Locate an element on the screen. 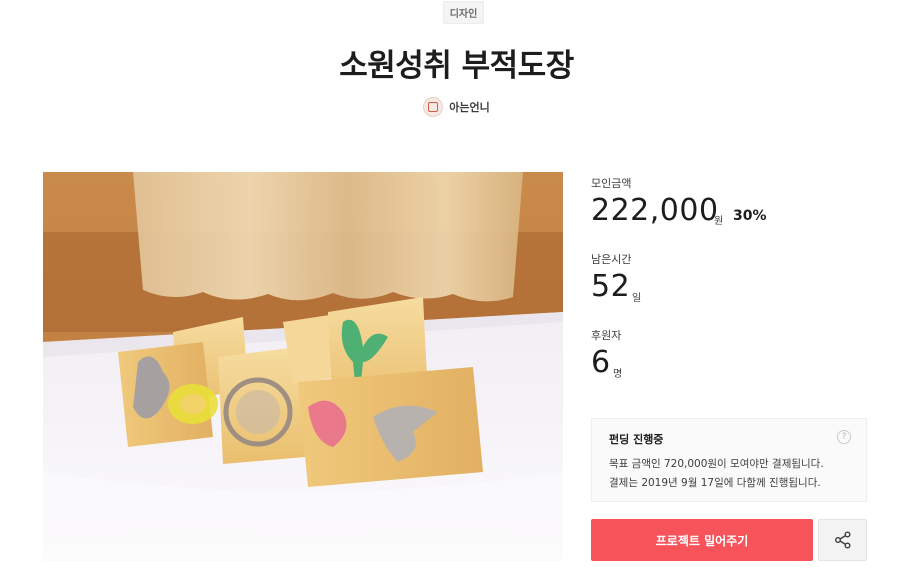 The width and height of the screenshot is (913, 583). support-project-button: 프로젝트 밀어주기 is located at coordinates (702, 540).